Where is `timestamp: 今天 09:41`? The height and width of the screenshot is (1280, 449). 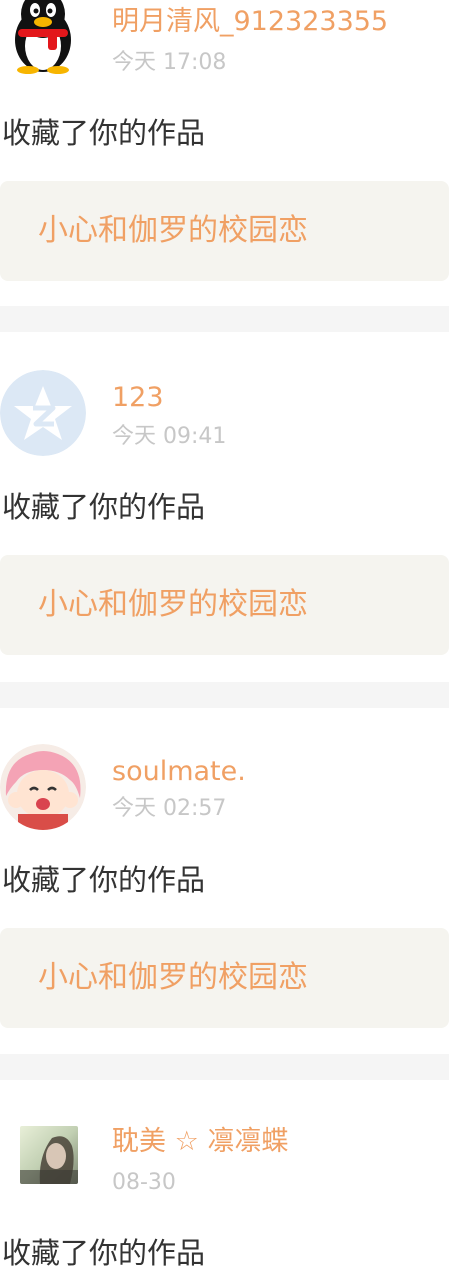
timestamp: 今天 09:41 is located at coordinates (169, 436).